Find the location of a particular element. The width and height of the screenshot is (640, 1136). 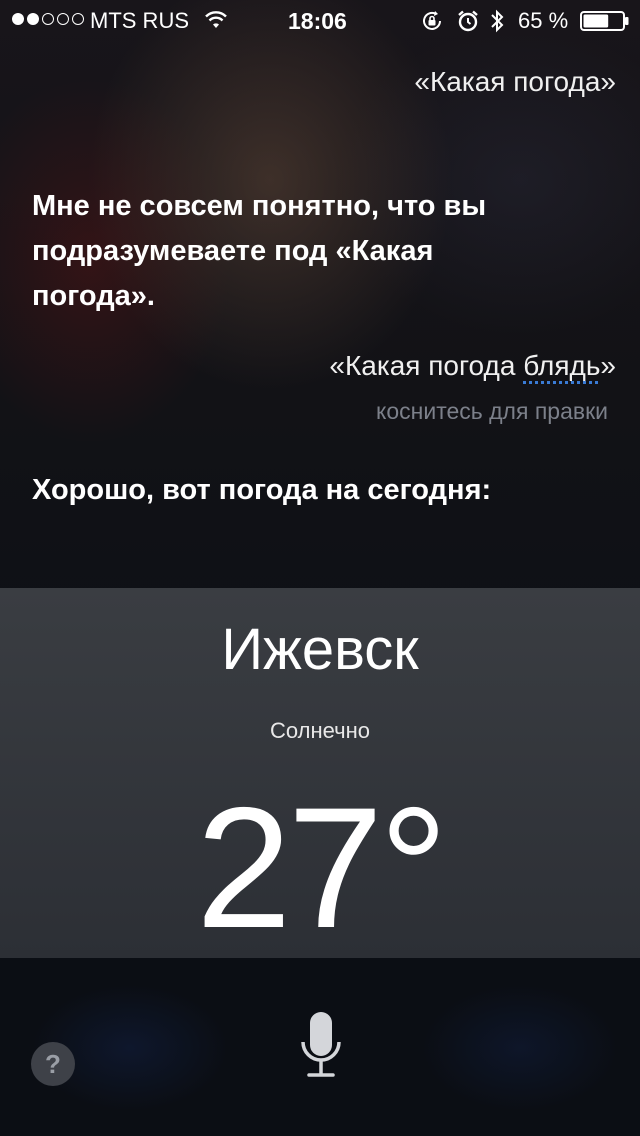

bluetooth-icon is located at coordinates (497, 24).